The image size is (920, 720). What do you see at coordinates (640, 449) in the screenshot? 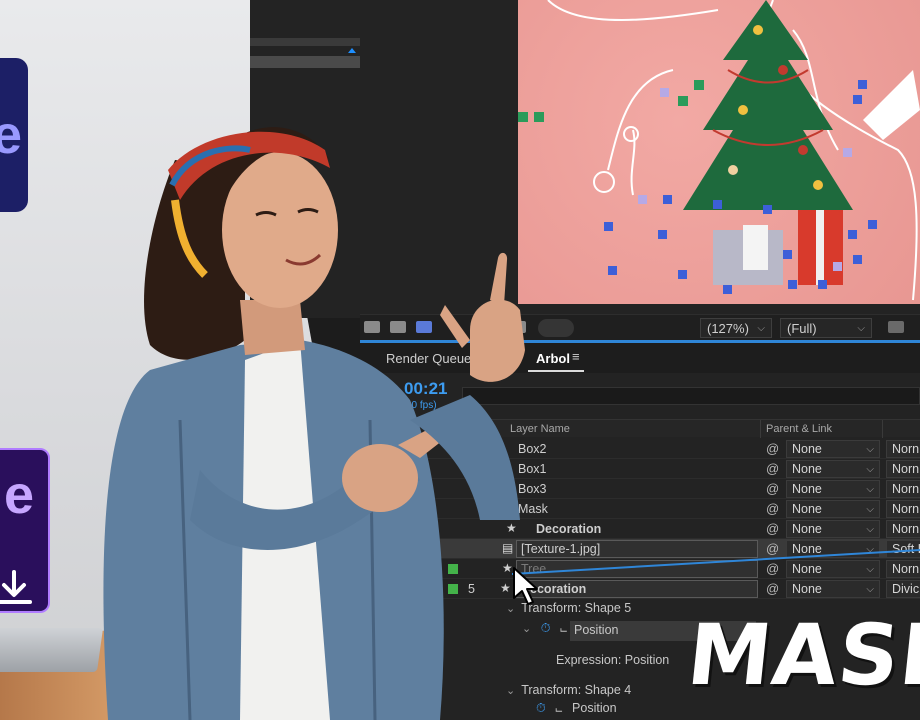
I see `layer-row: Box2 @ None ⌵ Norn` at bounding box center [640, 449].